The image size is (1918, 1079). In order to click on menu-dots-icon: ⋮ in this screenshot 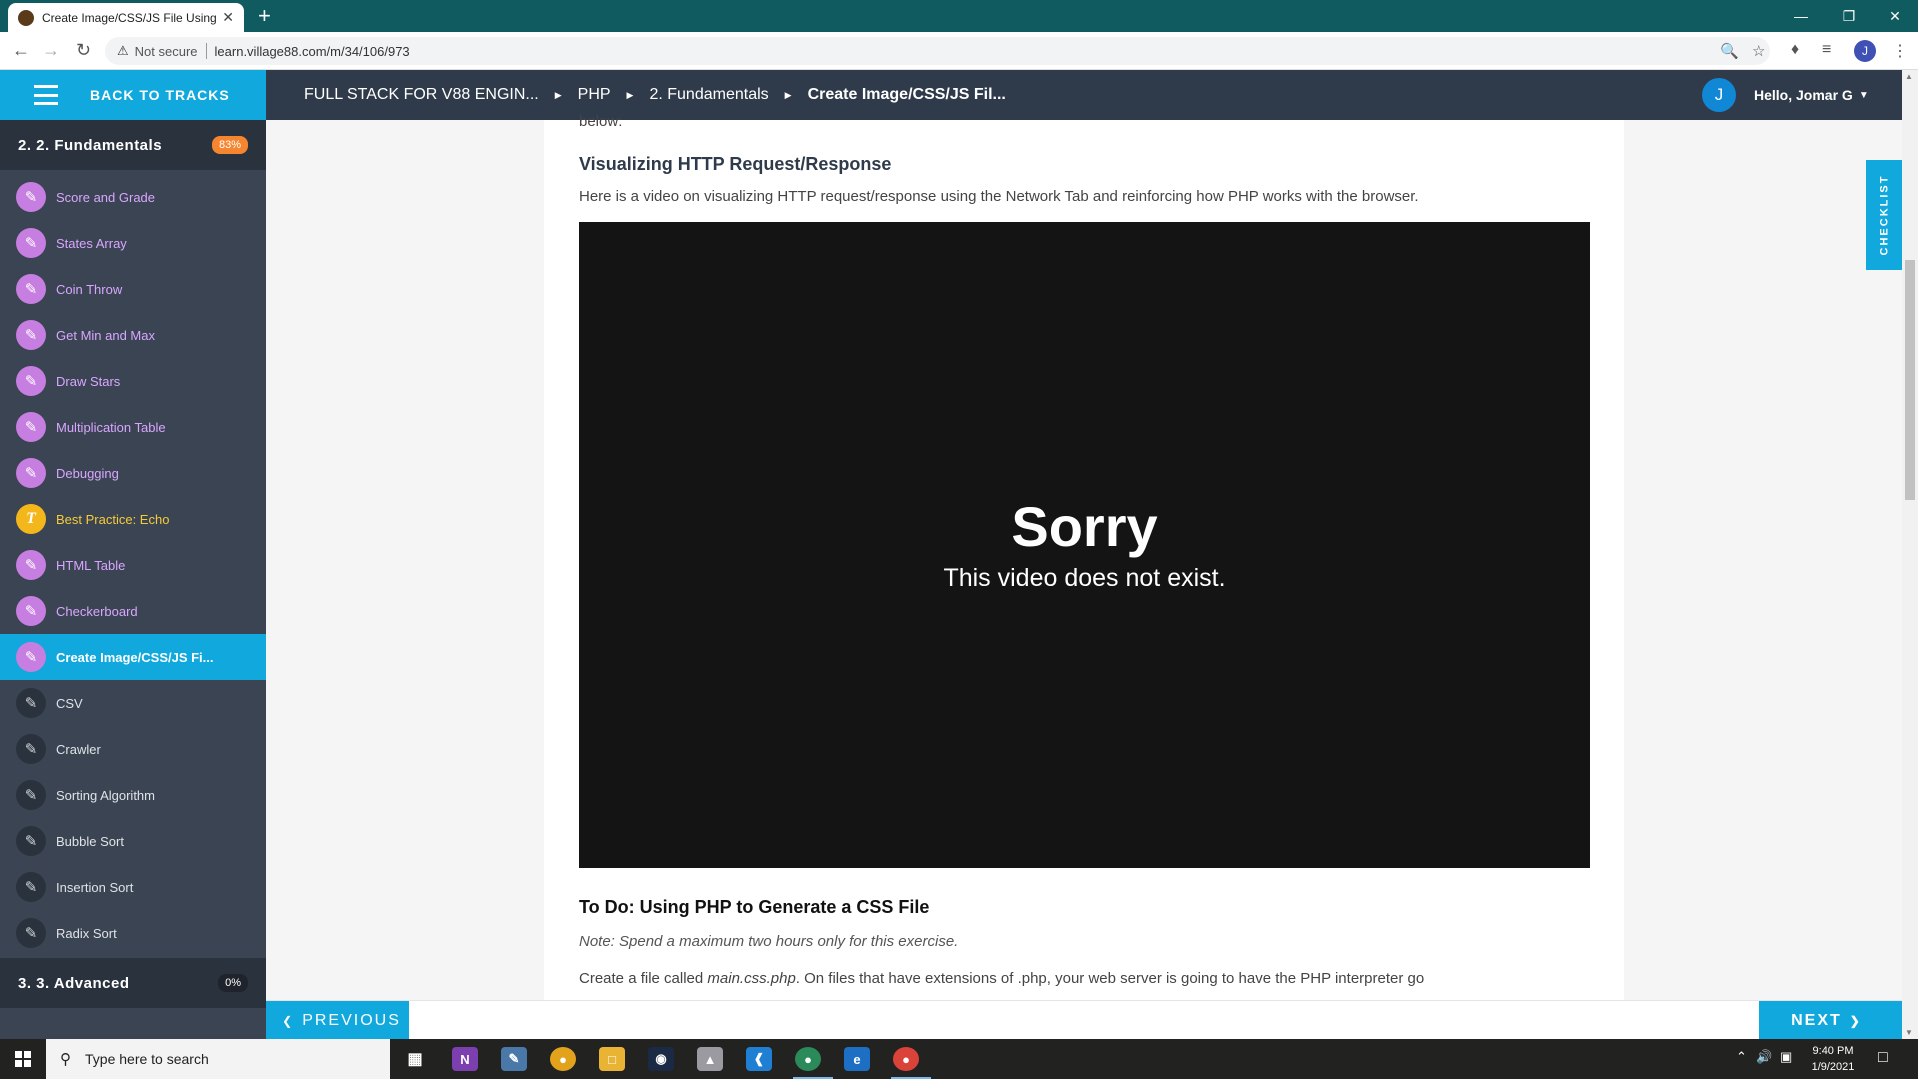, I will do `click(1900, 51)`.